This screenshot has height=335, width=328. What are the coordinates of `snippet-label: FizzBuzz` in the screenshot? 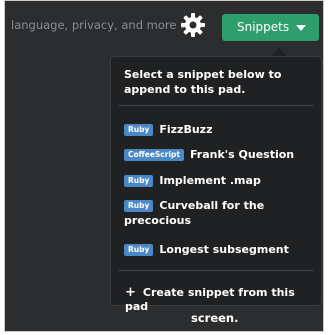 It's located at (186, 129).